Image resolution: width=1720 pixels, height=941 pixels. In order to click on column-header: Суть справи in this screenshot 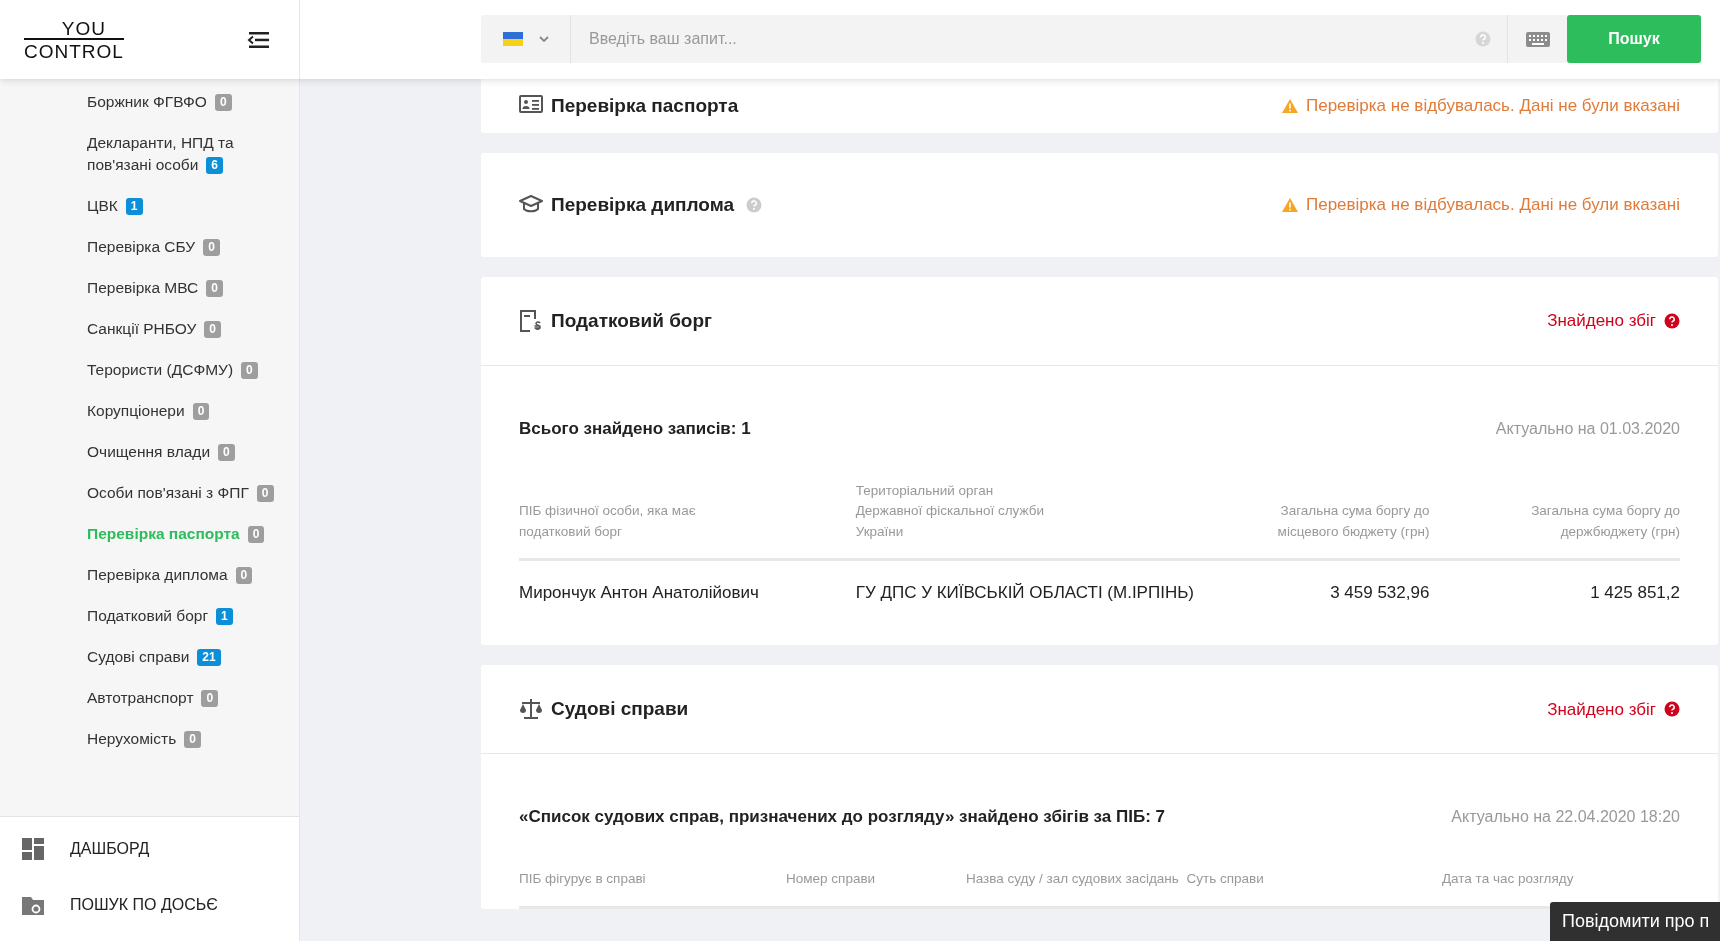, I will do `click(1314, 888)`.